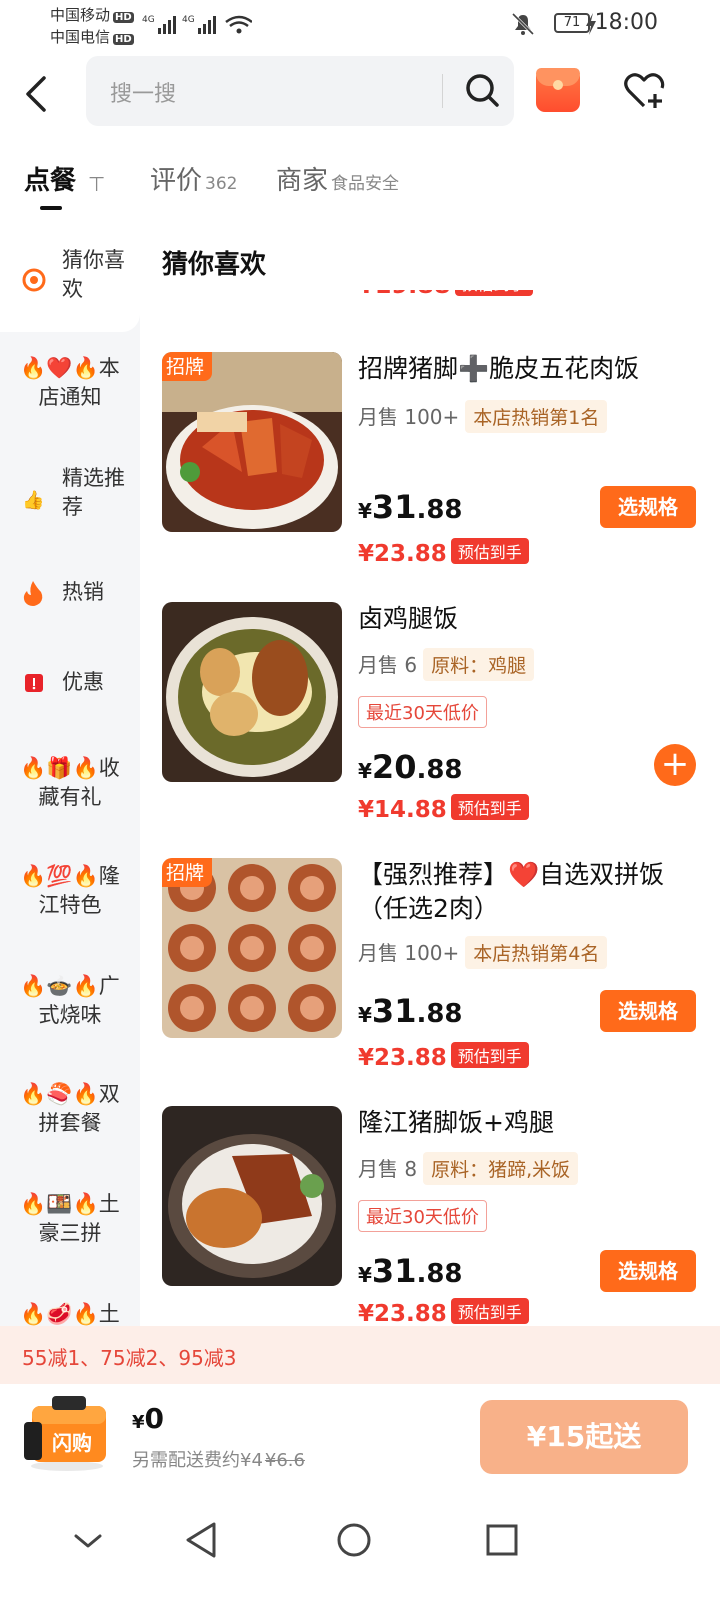 This screenshot has width=720, height=1600. I want to click on discount-promo-bar: 55减1、75减2、95减3, so click(360, 1355).